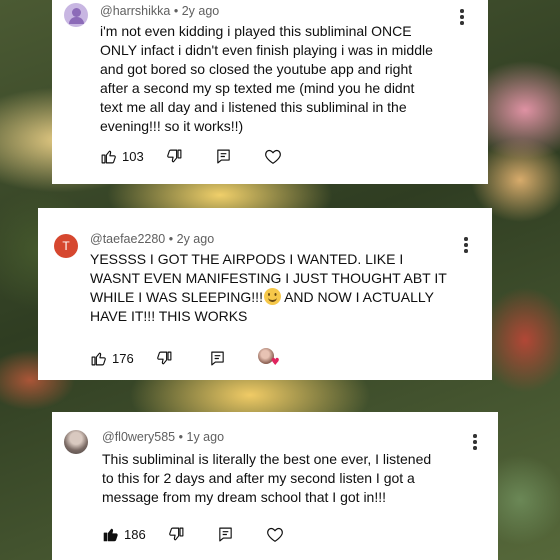  I want to click on like-count: 176, so click(123, 358).